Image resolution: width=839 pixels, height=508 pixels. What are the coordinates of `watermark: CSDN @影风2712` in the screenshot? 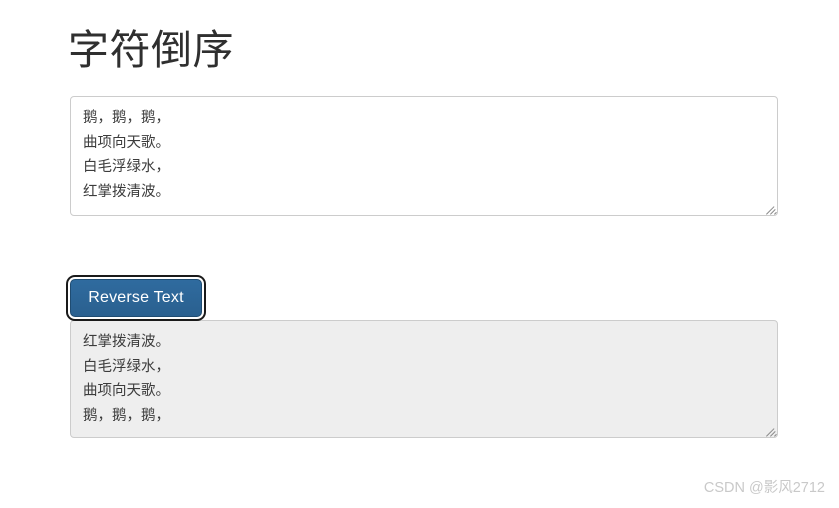 It's located at (764, 488).